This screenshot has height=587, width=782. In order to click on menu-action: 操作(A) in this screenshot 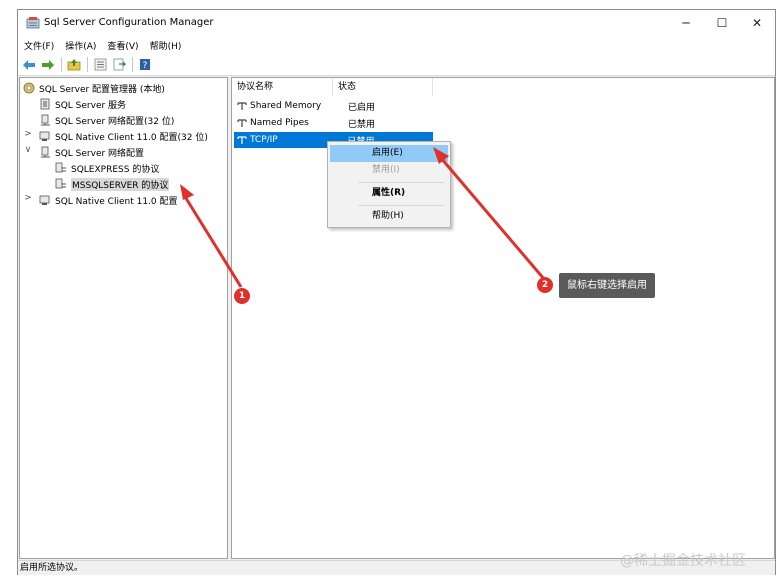, I will do `click(80, 45)`.